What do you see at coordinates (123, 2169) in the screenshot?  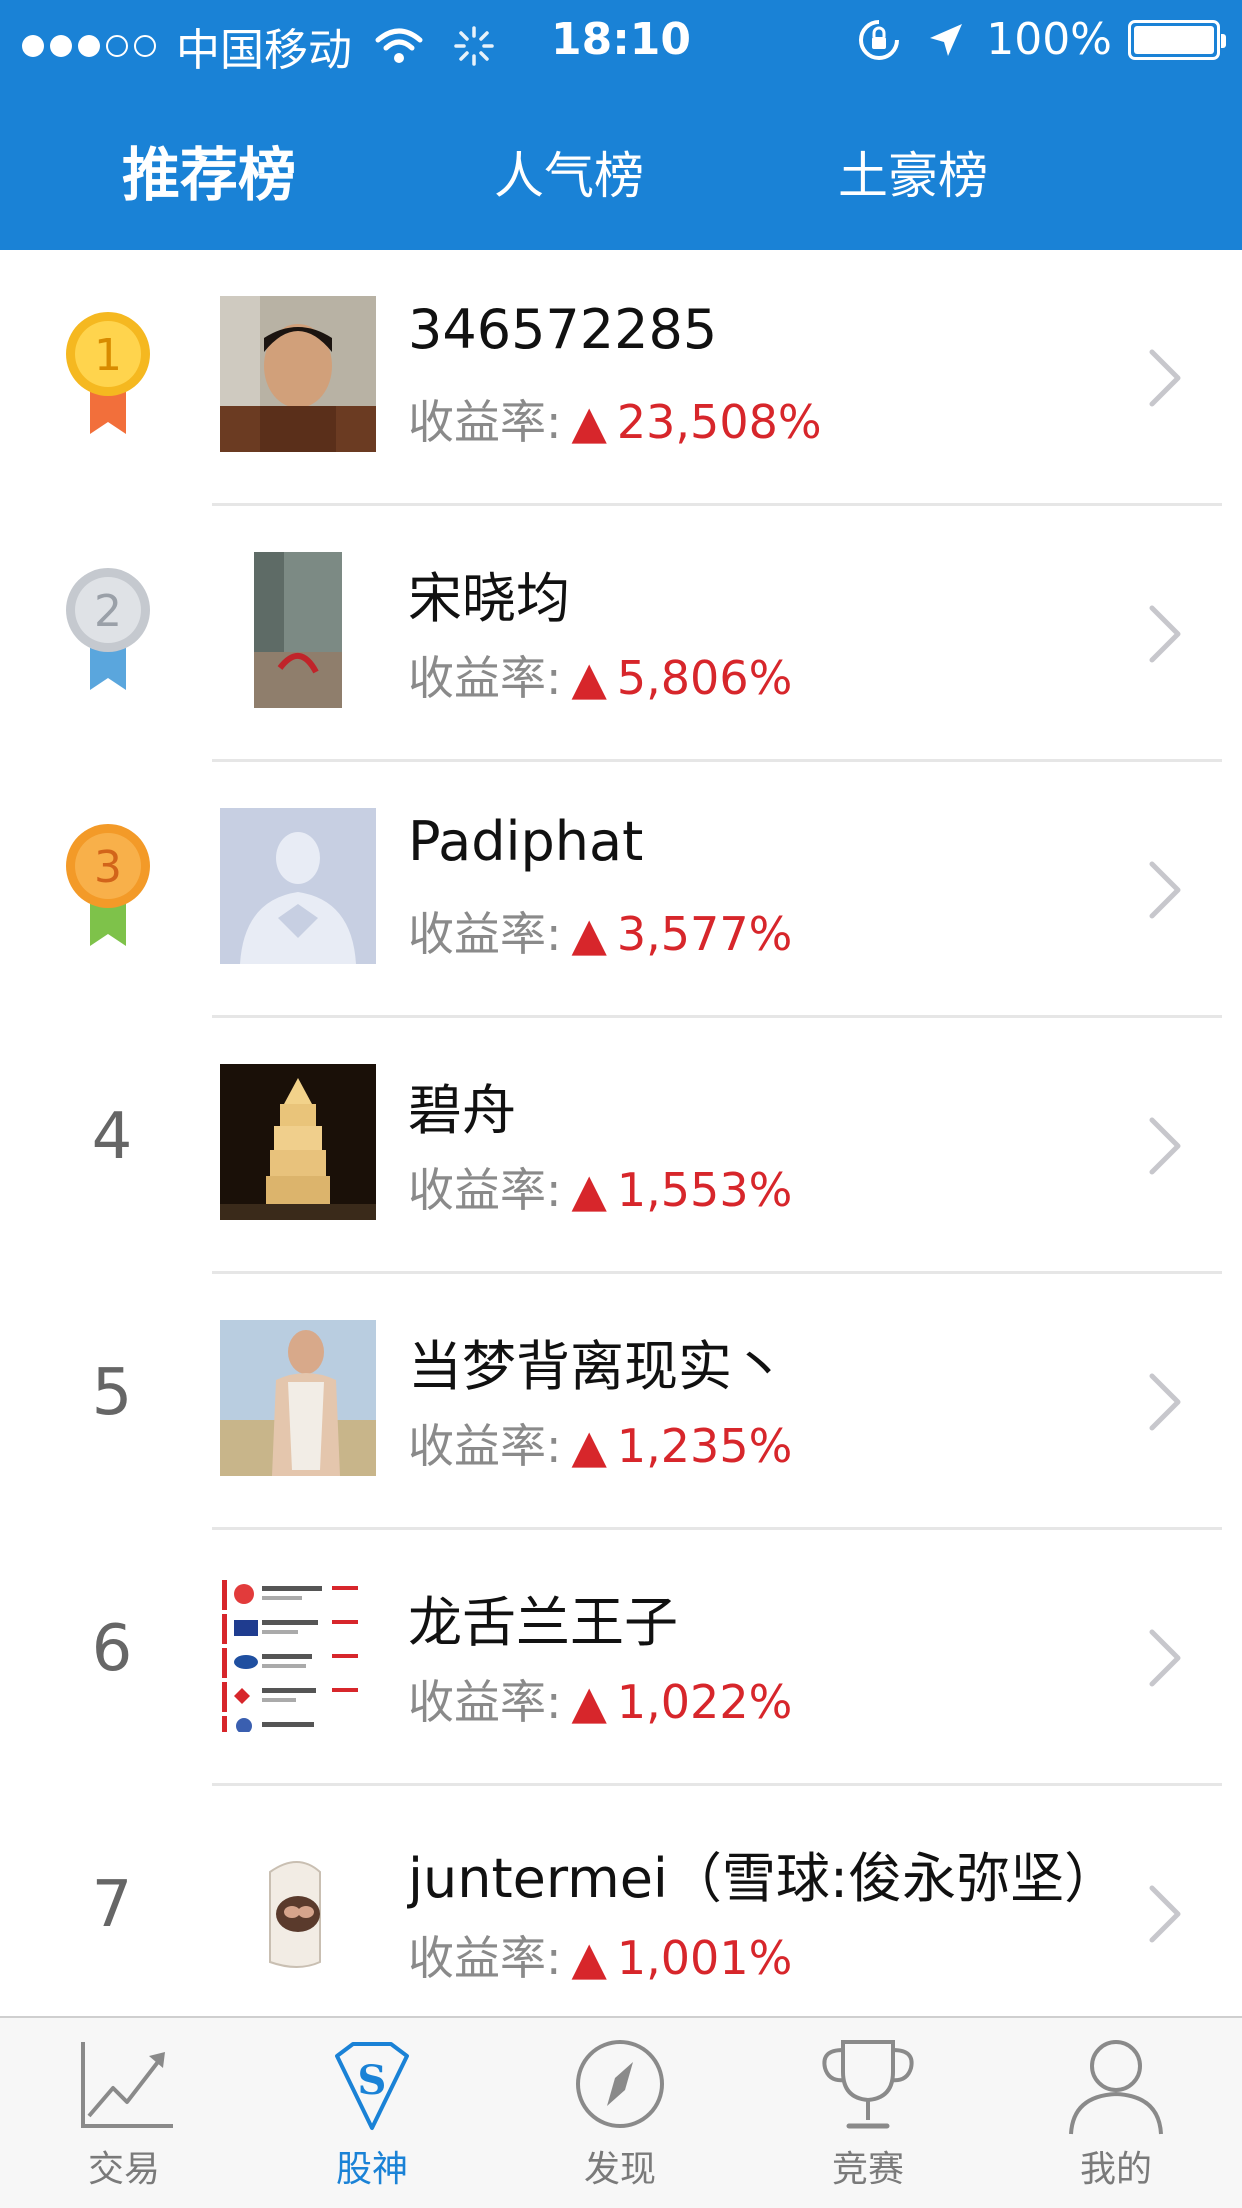 I see `tab-label: 交易` at bounding box center [123, 2169].